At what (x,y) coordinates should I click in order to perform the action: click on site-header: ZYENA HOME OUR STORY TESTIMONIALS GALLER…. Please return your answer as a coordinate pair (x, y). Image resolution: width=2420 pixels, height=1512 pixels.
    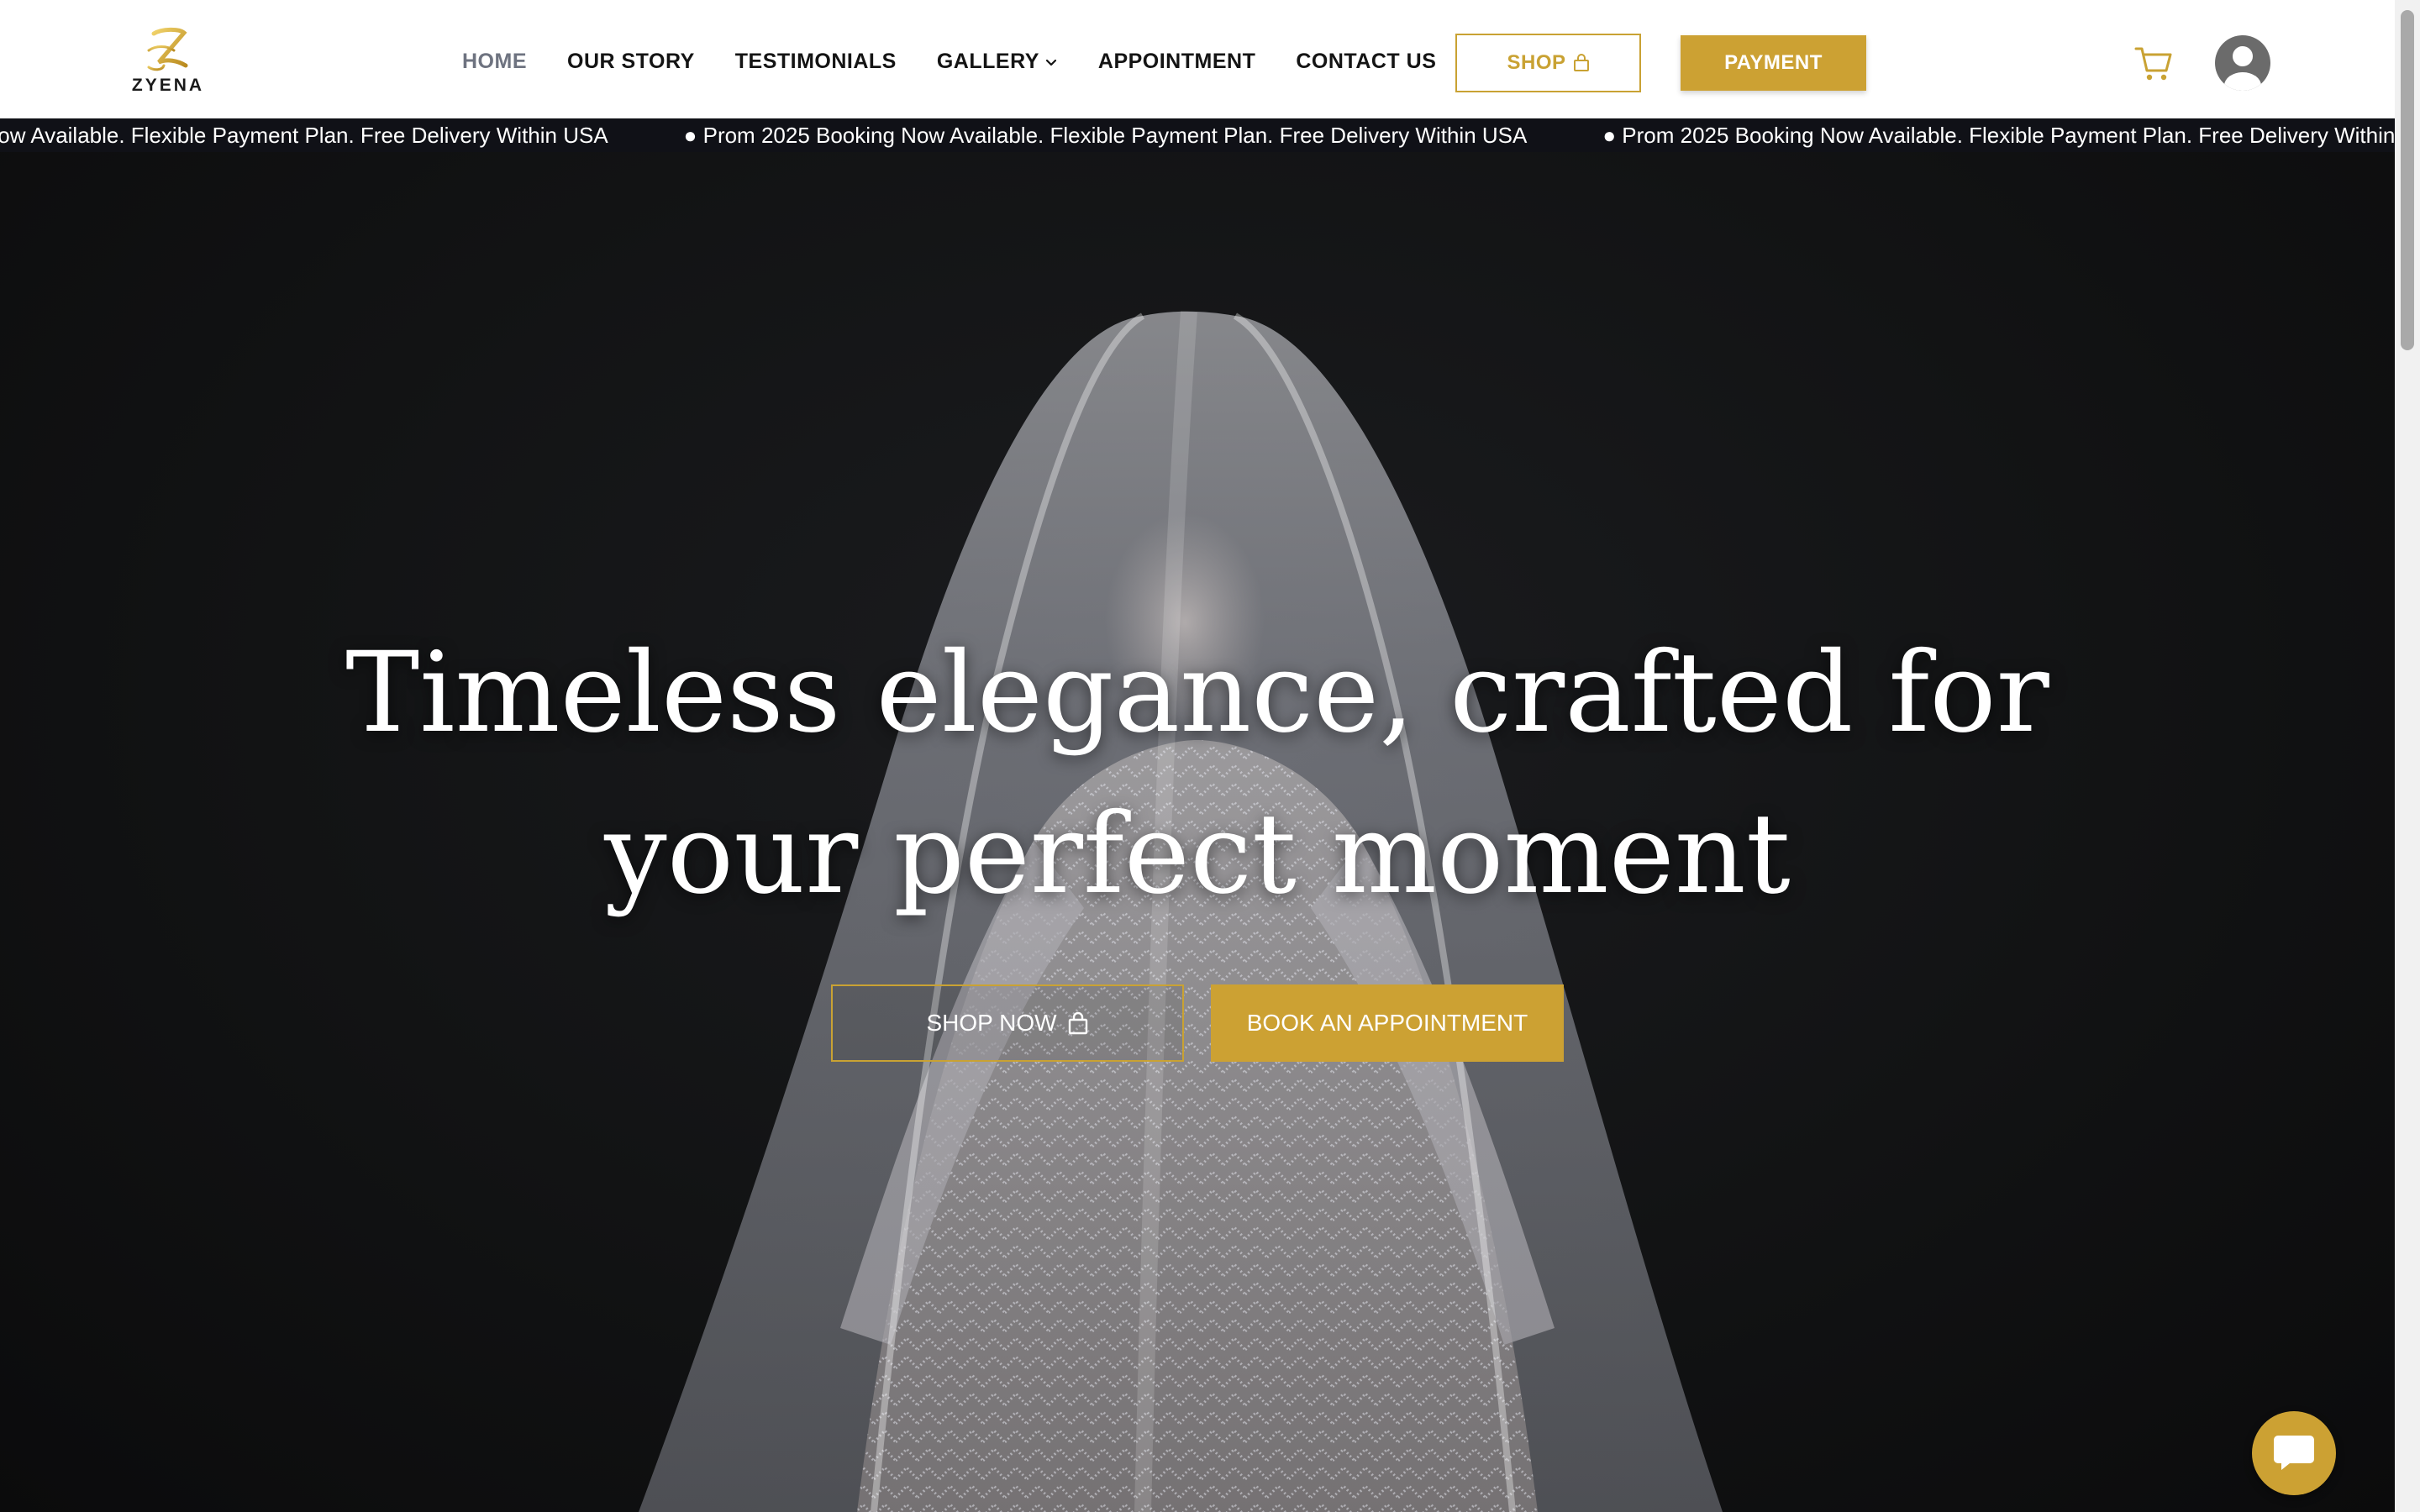
    Looking at the image, I should click on (1197, 59).